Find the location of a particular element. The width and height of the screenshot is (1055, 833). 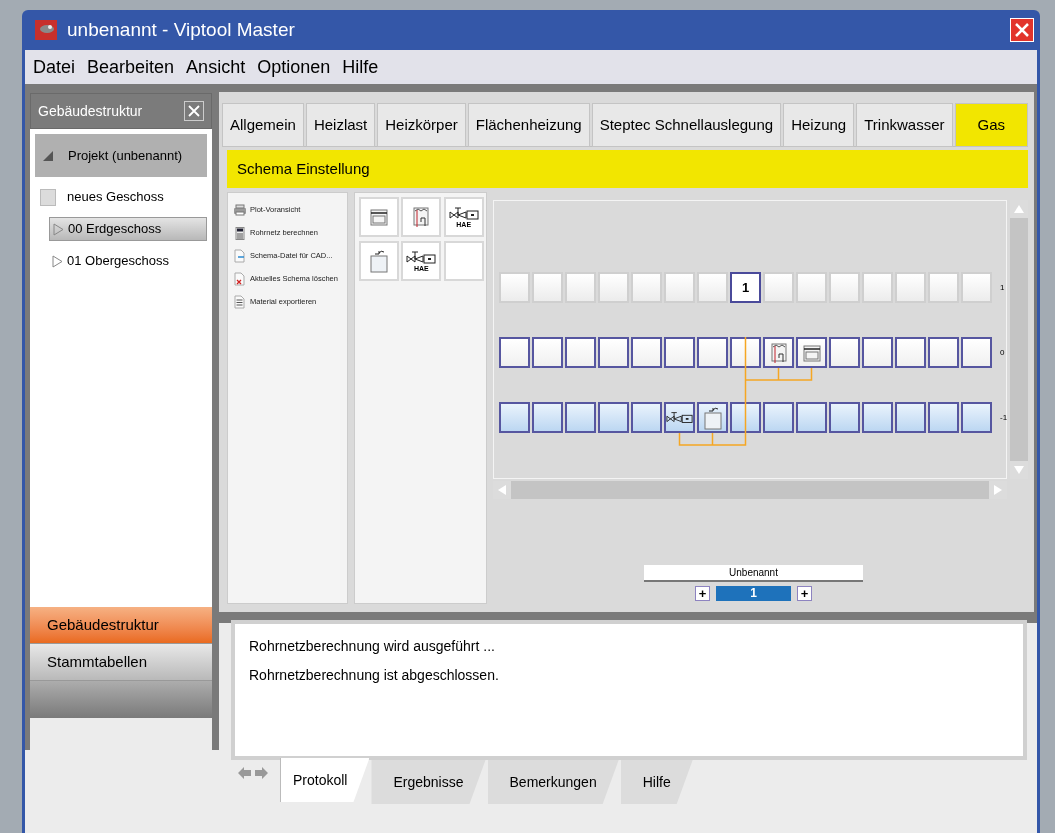

window-title: unbenannt - Viptool Master is located at coordinates (181, 29).